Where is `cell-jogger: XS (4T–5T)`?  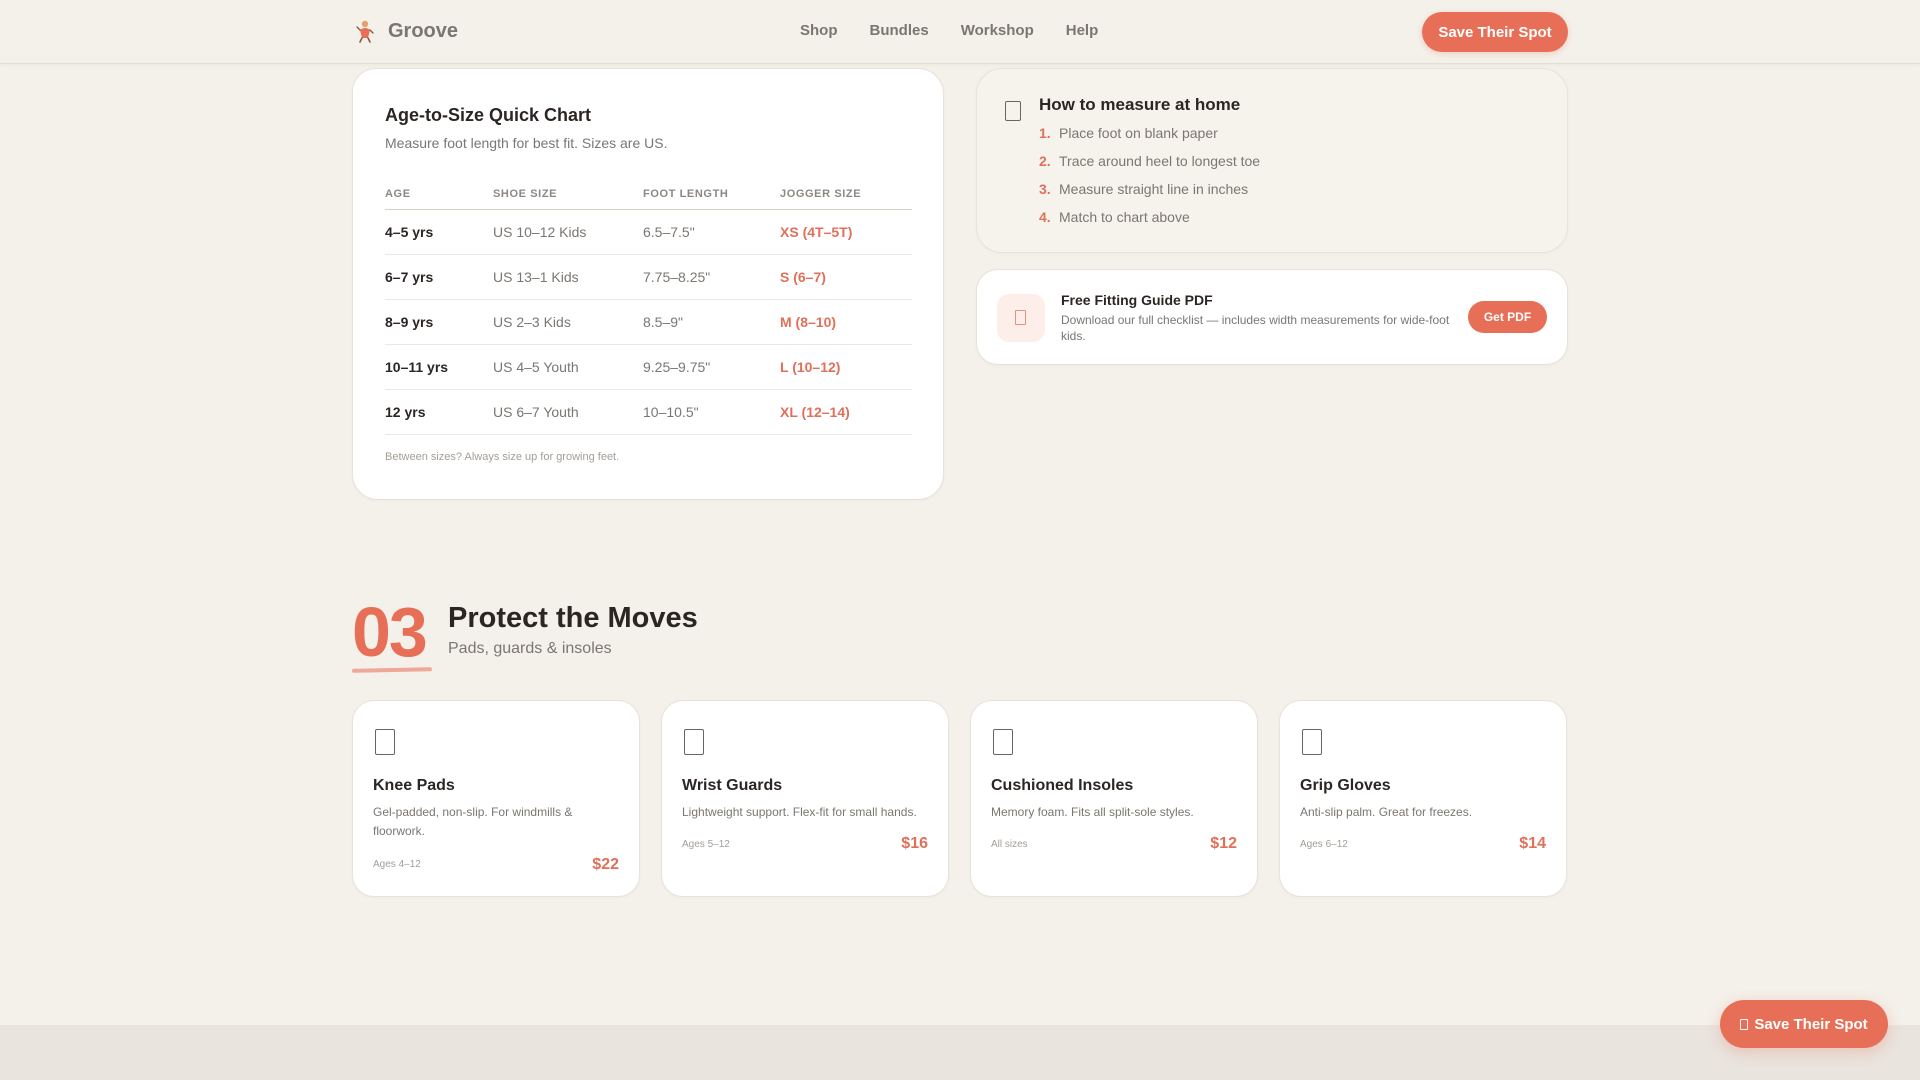
cell-jogger: XS (4T–5T) is located at coordinates (846, 232).